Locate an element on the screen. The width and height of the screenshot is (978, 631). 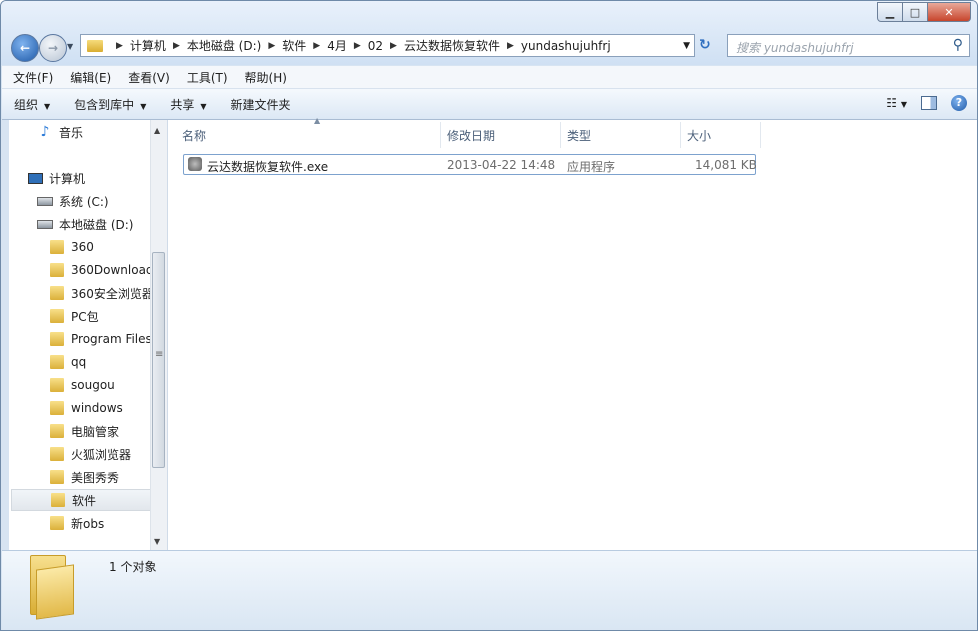
column-label: 类型 is located at coordinates (579, 135).